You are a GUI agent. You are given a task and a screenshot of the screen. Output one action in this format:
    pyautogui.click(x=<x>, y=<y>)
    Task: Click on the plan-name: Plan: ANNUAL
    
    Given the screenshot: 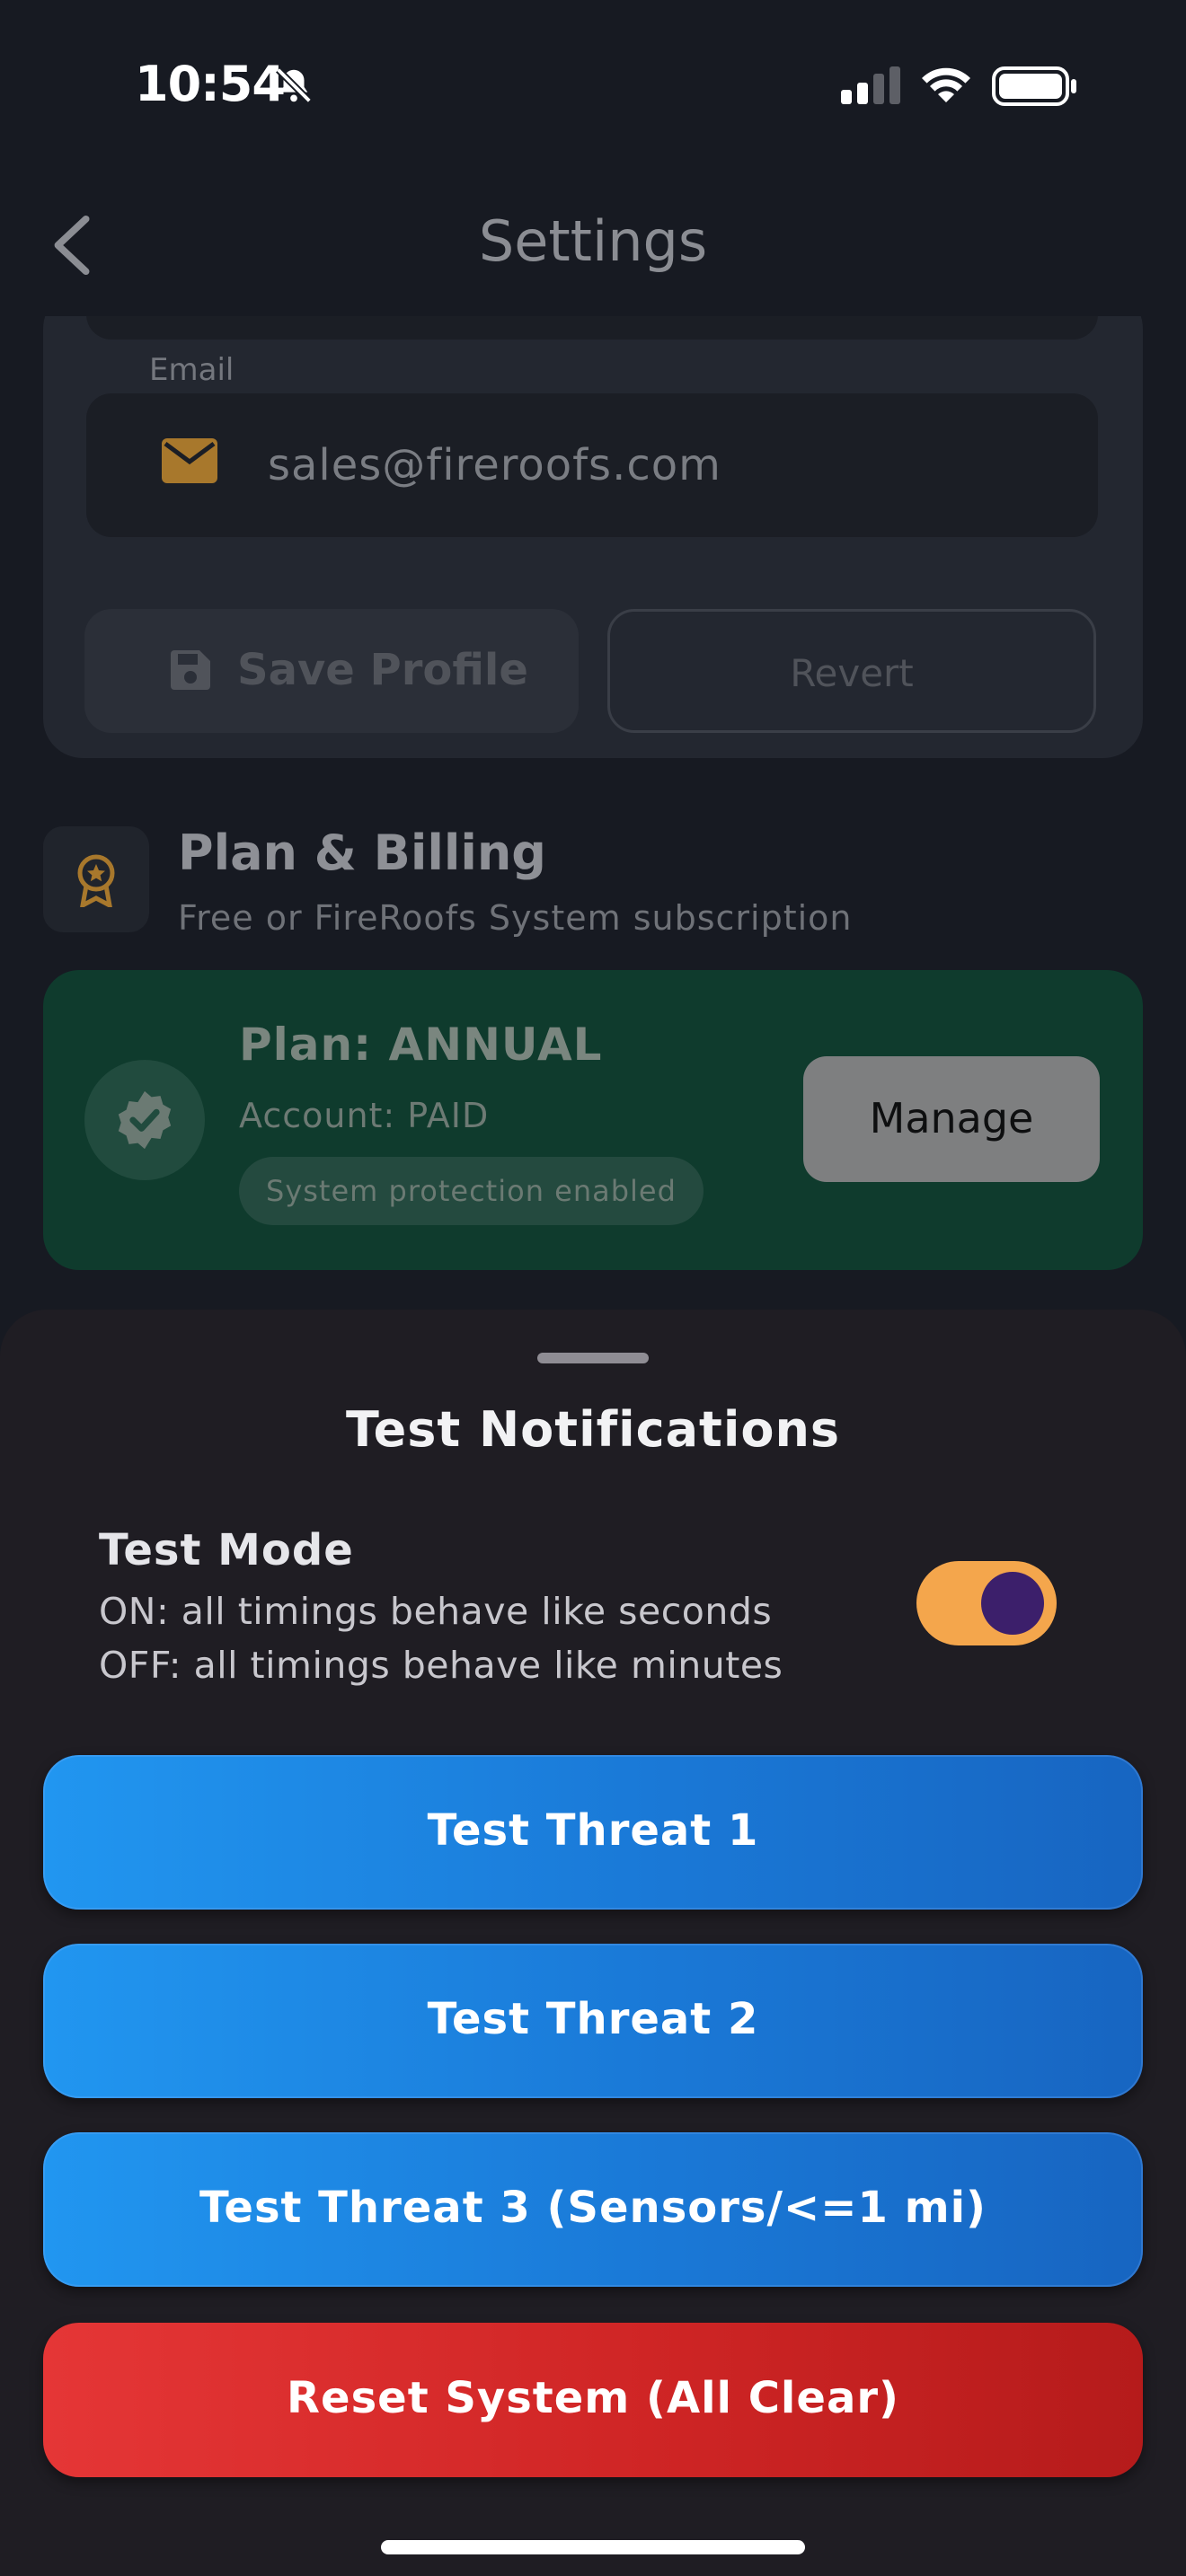 What is the action you would take?
    pyautogui.click(x=421, y=1045)
    